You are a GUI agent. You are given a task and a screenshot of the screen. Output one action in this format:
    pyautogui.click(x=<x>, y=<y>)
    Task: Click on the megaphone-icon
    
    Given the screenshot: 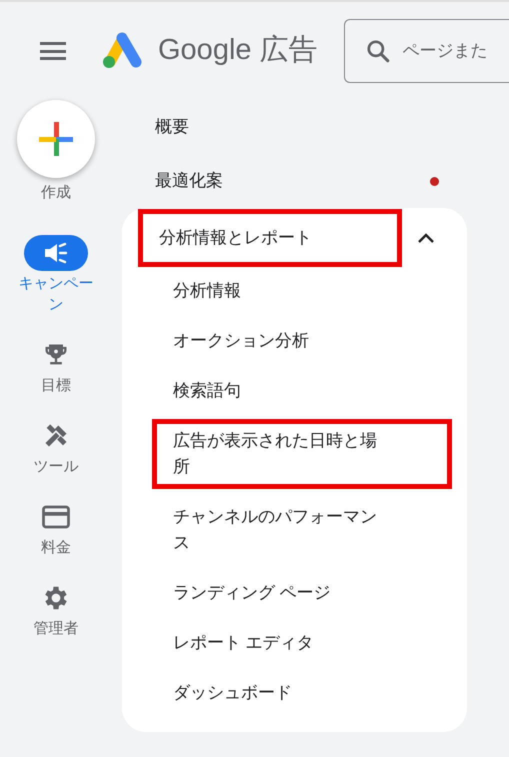 What is the action you would take?
    pyautogui.click(x=56, y=253)
    